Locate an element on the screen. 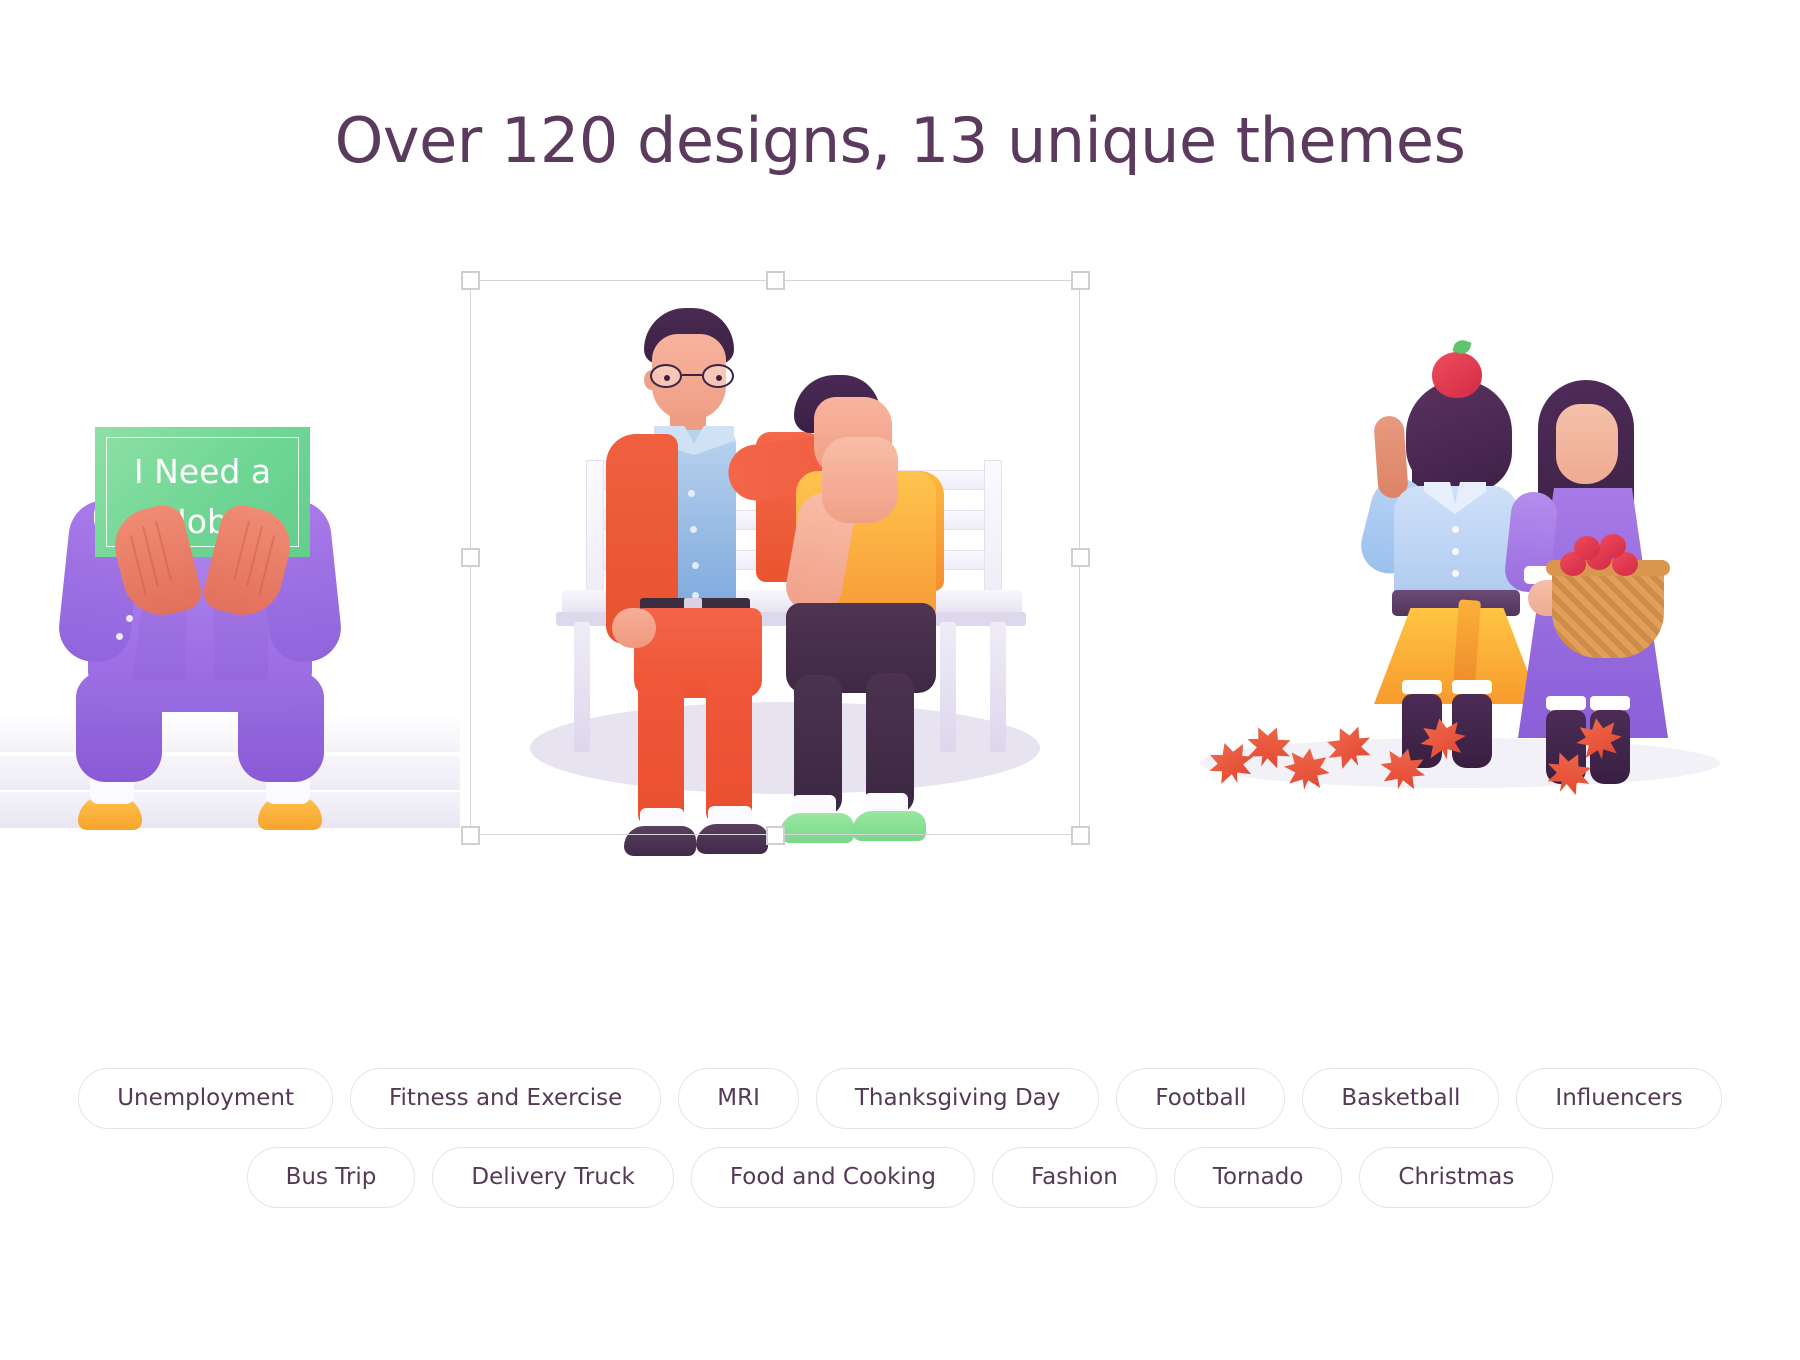 The height and width of the screenshot is (1360, 1800). tag-christmas: Christmas is located at coordinates (1456, 1177).